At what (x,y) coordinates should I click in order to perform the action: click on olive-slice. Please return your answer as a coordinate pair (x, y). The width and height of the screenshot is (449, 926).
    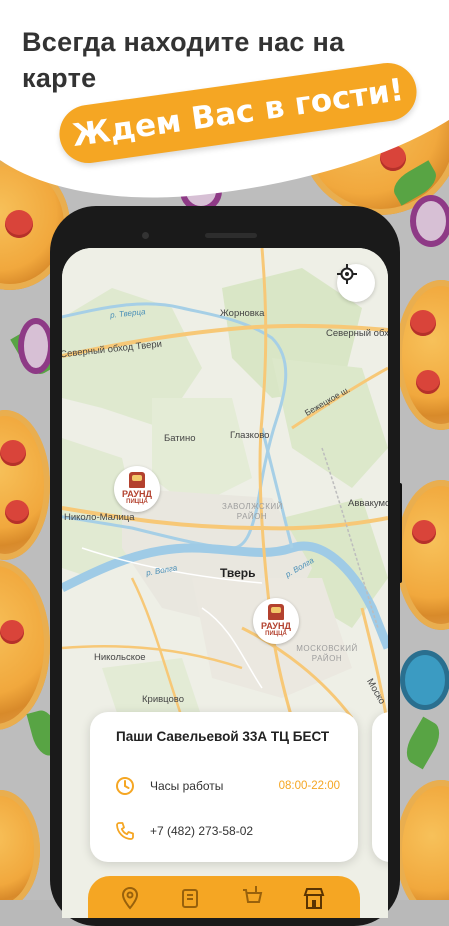
    Looking at the image, I should click on (424, 680).